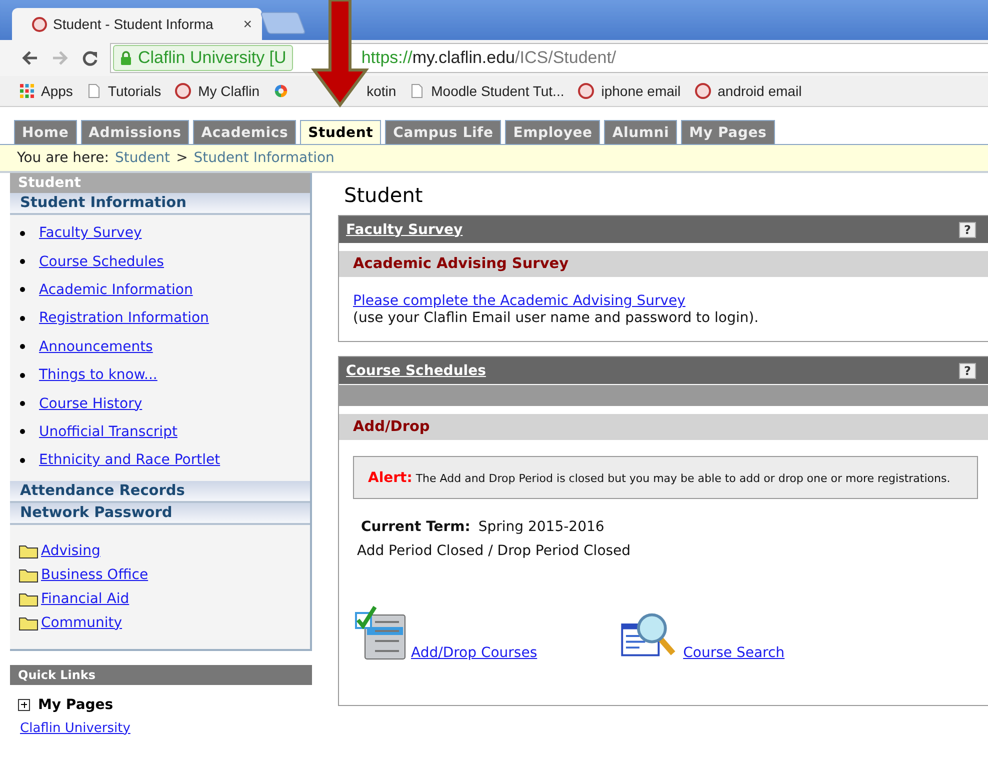 This screenshot has height=758, width=988. Describe the element at coordinates (160, 491) in the screenshot. I see `sidebar-section: Attendance Records` at that location.